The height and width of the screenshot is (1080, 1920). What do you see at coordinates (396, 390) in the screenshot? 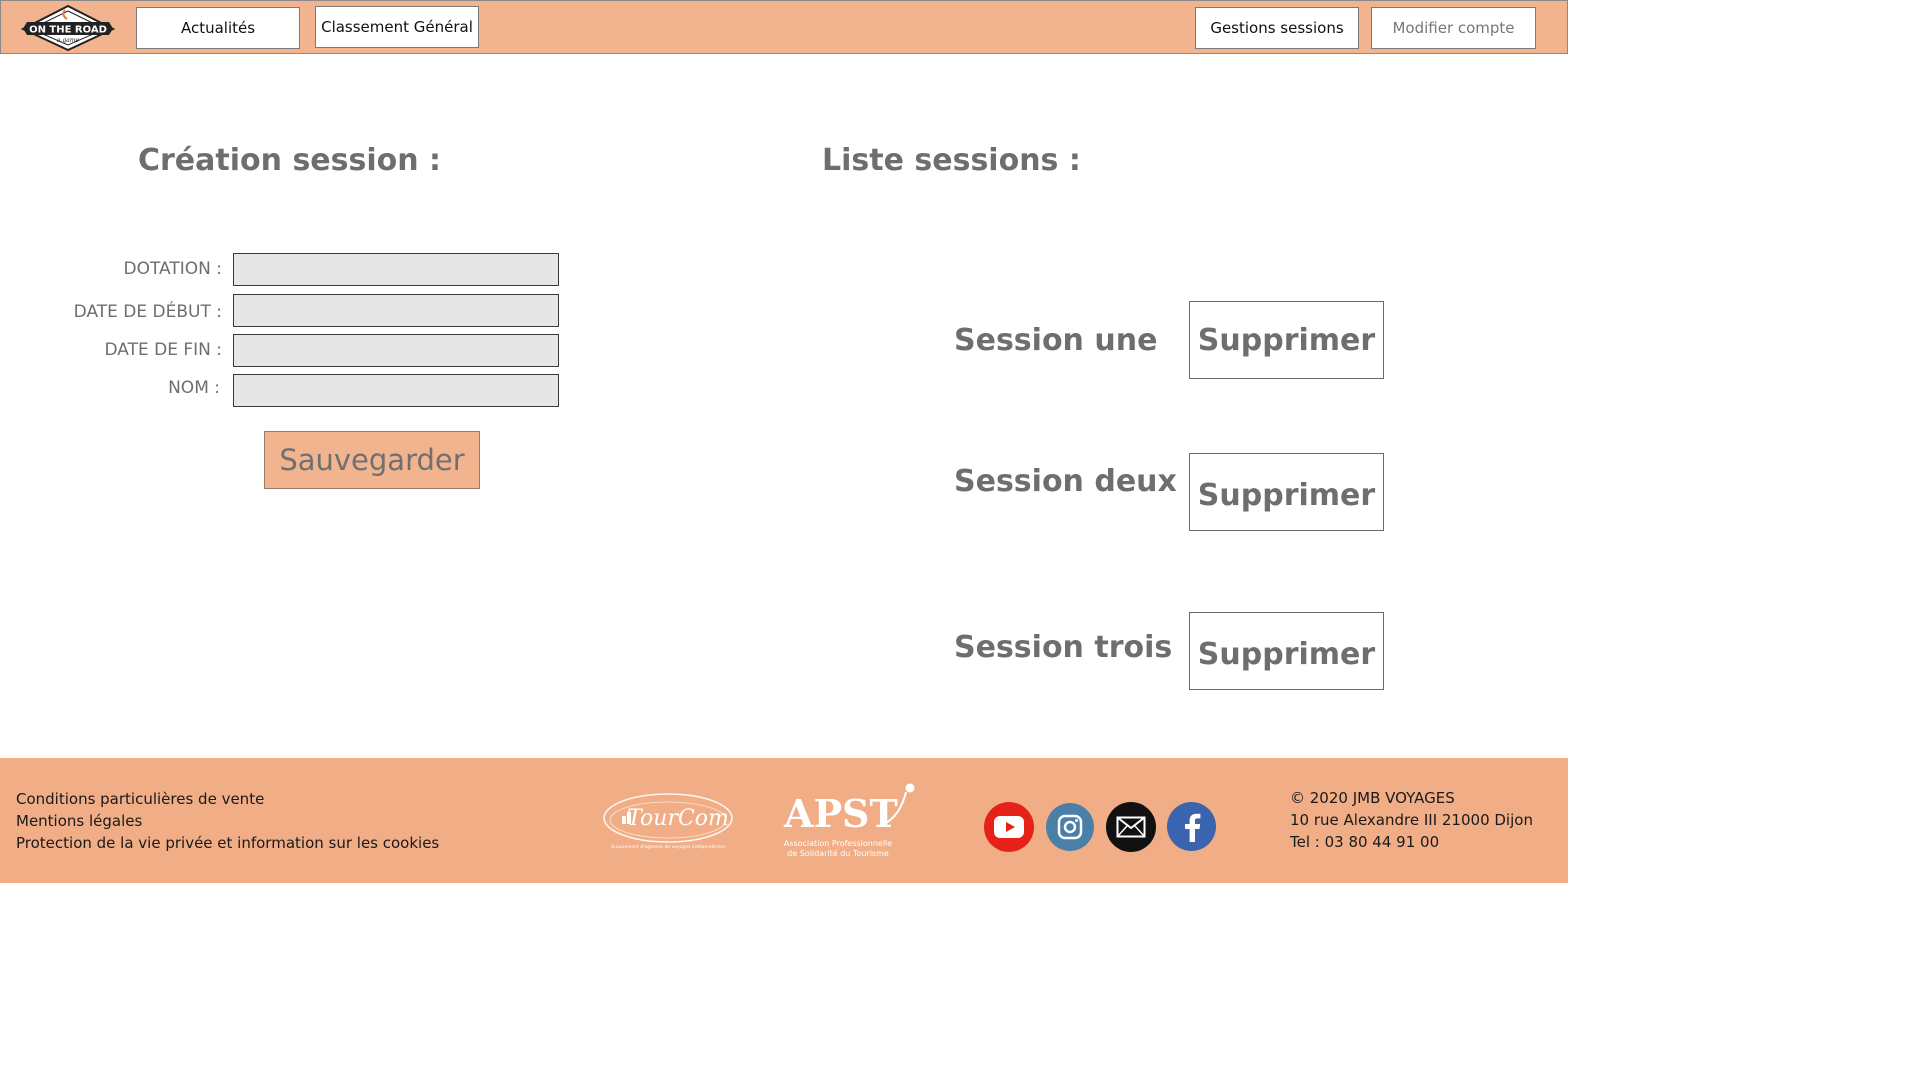
I see `nom-input` at bounding box center [396, 390].